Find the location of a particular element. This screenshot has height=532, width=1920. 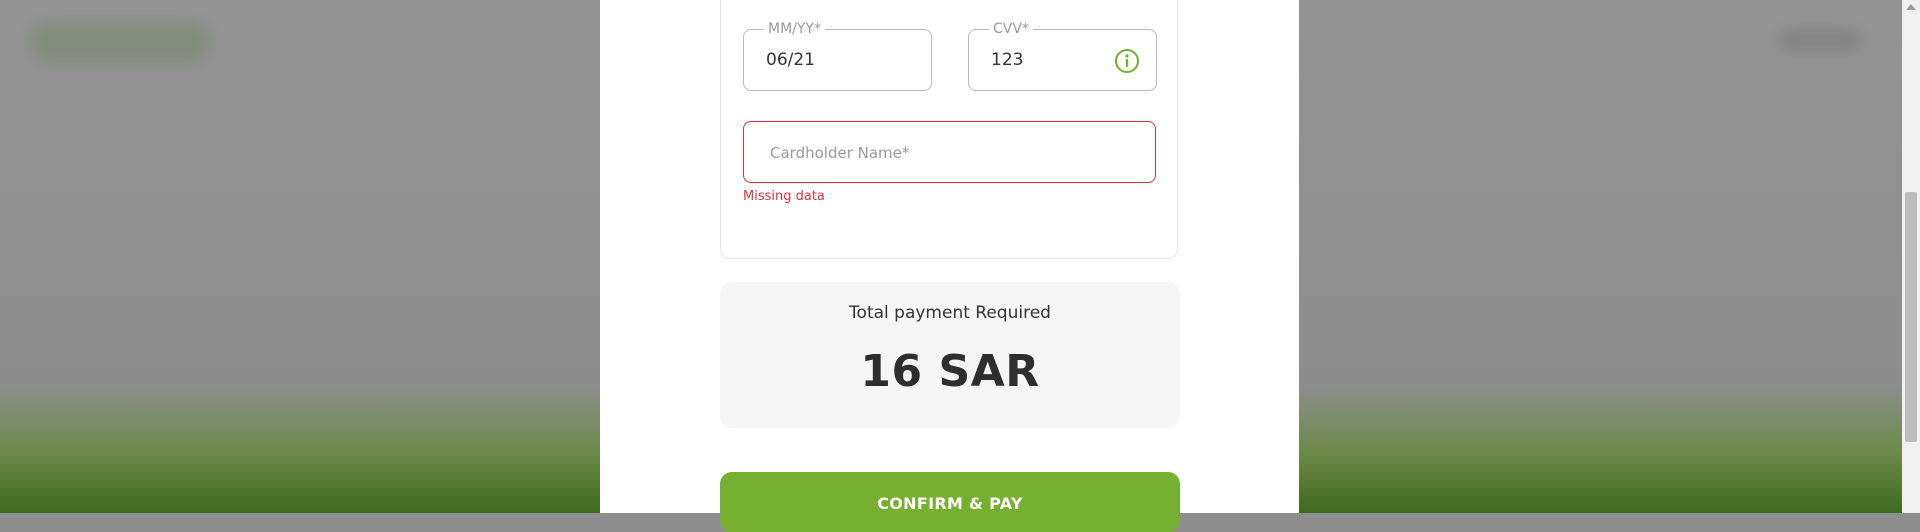

confirm-and-pay-button: CONFIRM & PAY is located at coordinates (950, 502).